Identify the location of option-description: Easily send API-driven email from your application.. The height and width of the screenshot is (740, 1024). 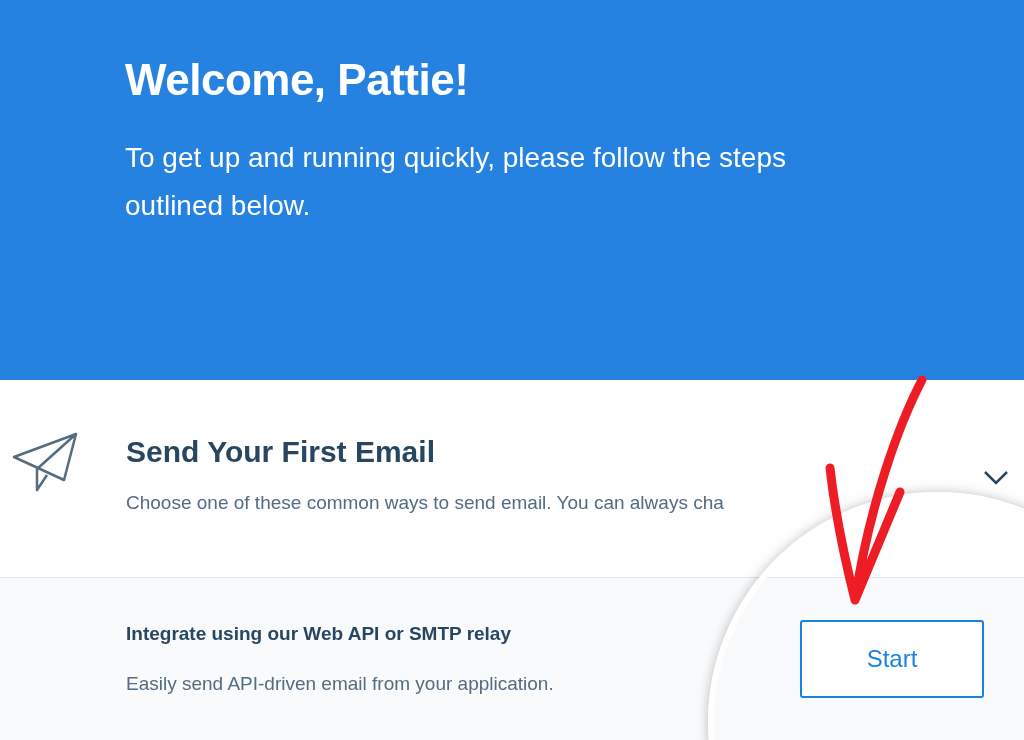
(340, 684).